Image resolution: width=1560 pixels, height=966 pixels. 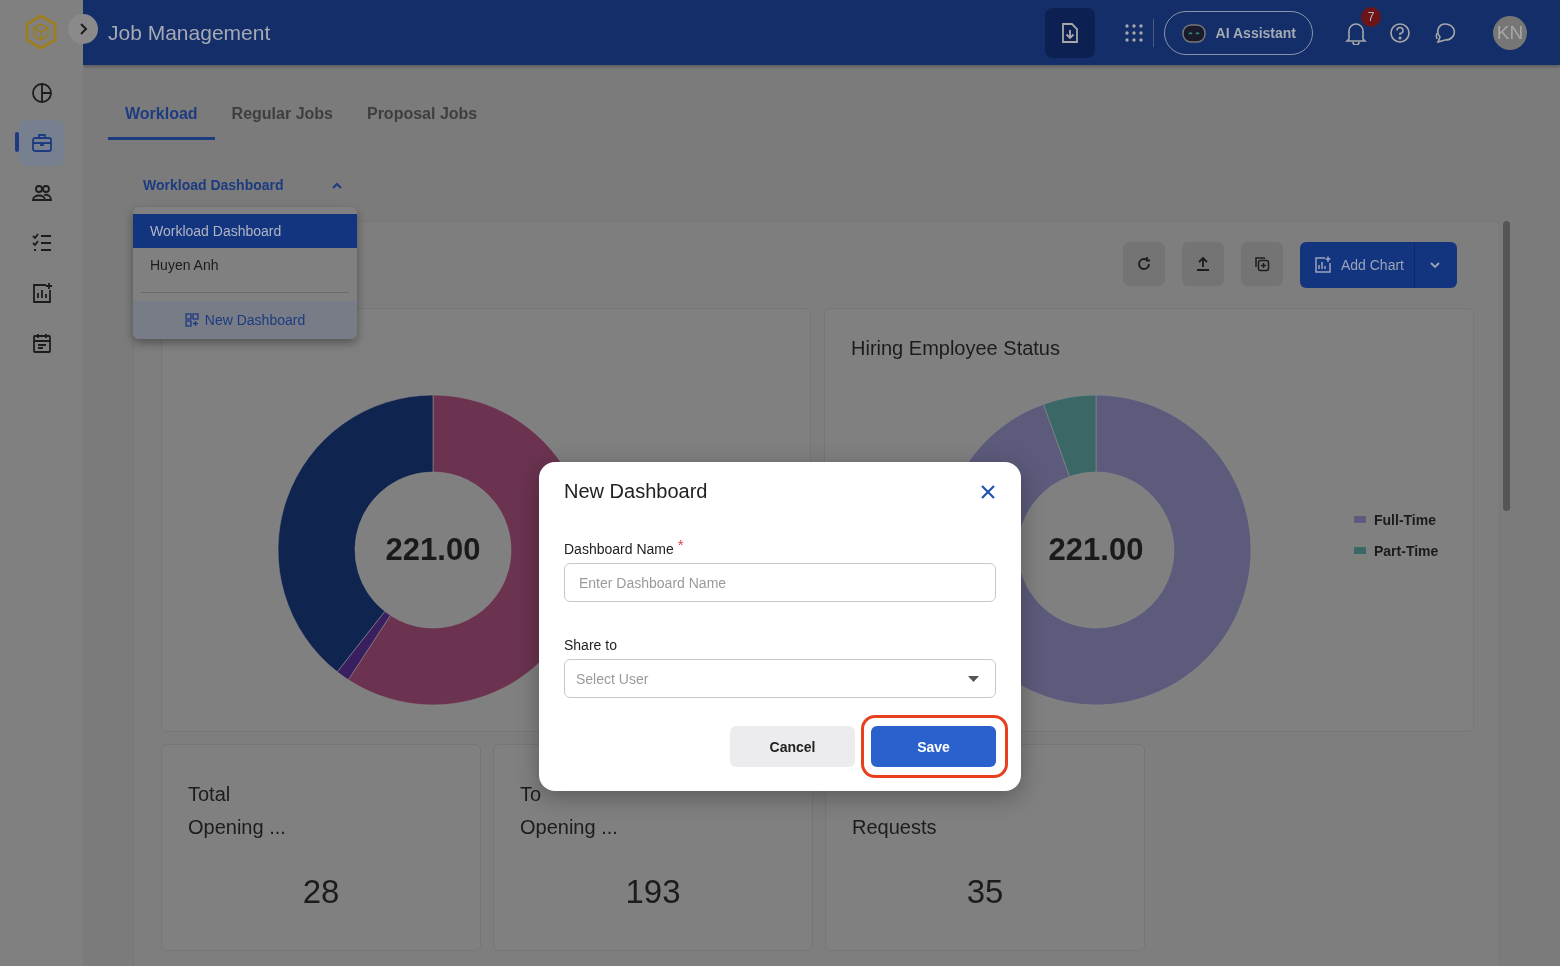 I want to click on menu-item: Huyen Anh, so click(x=245, y=265).